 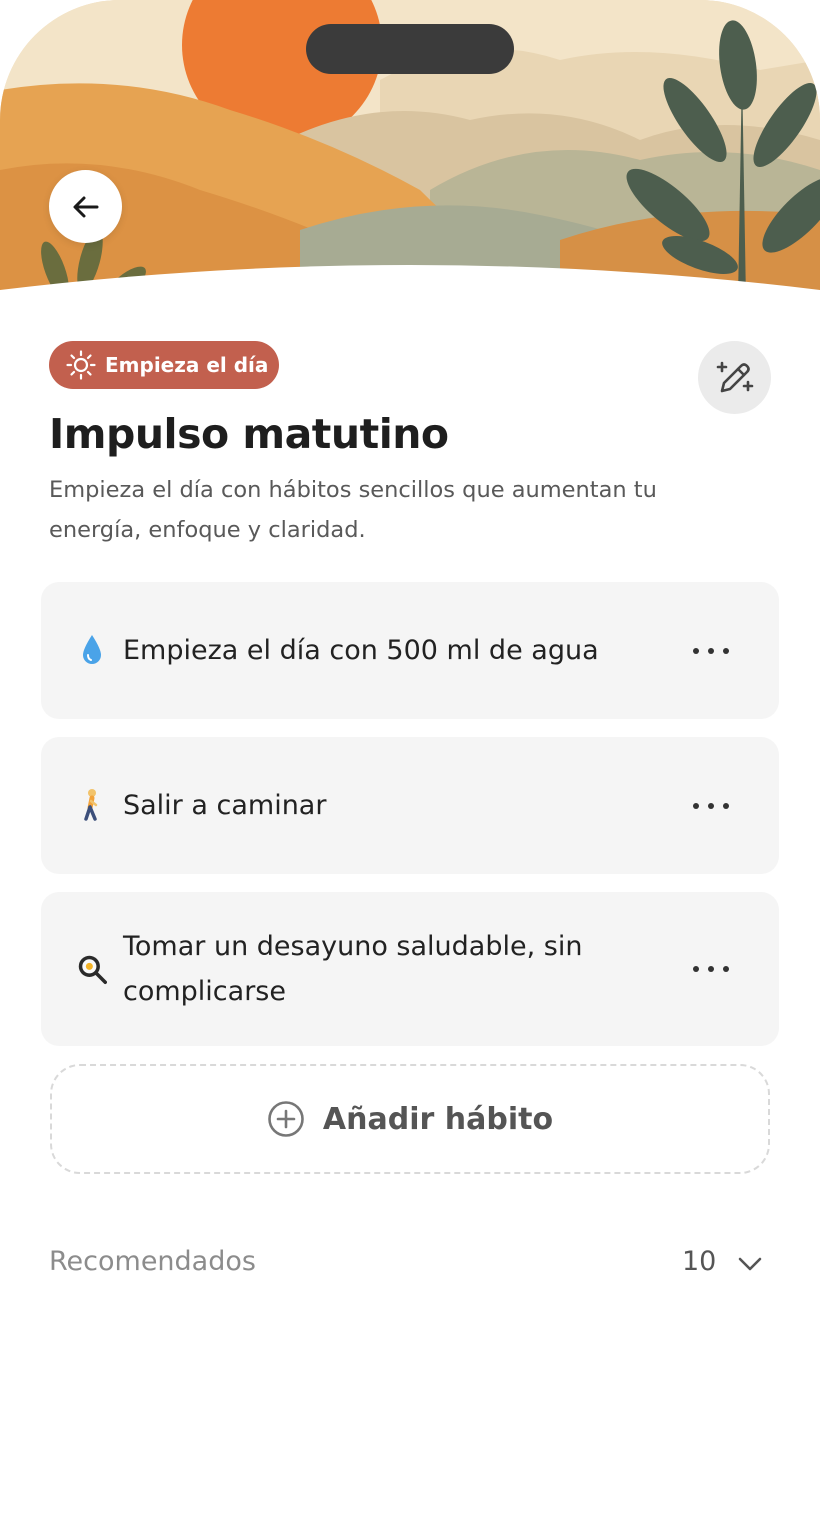 I want to click on magic-wand-edit-icon, so click(x=735, y=378).